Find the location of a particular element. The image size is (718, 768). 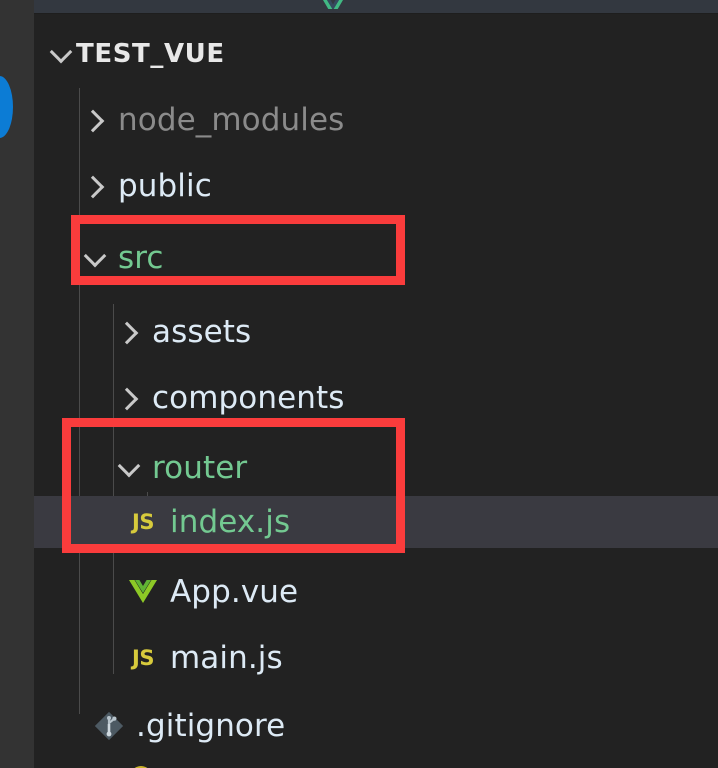

tree-row-node-modules: node_modules is located at coordinates (376, 120).